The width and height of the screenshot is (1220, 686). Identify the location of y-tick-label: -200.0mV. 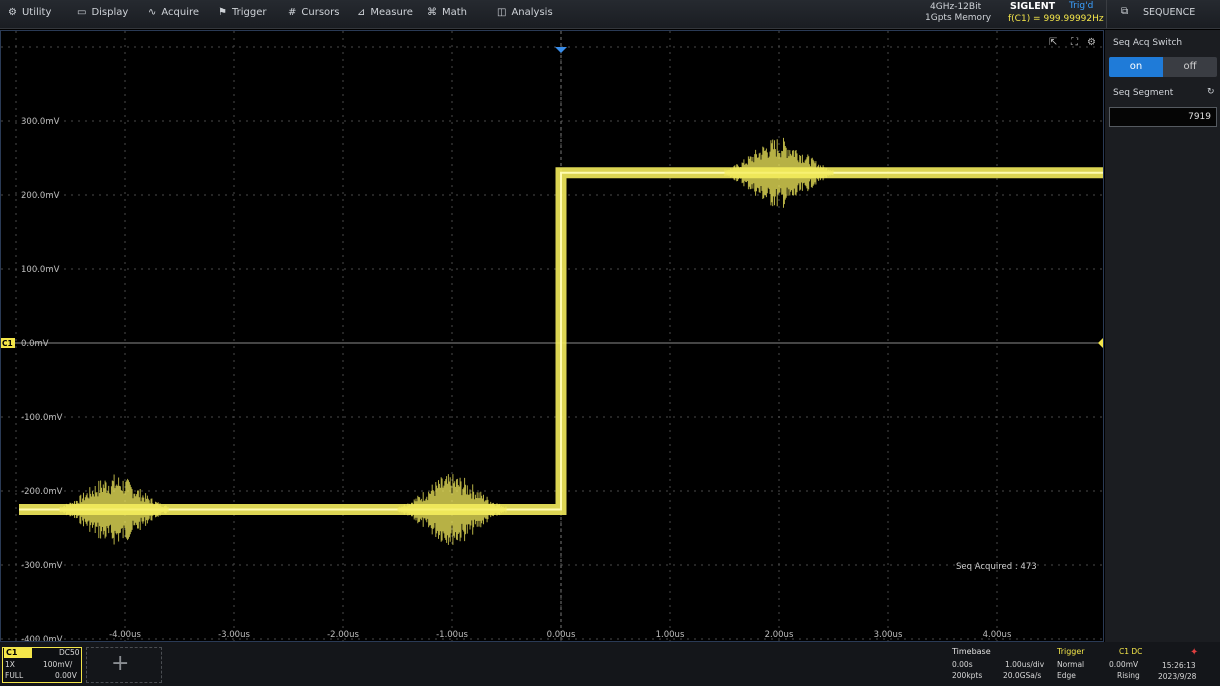
(42, 492).